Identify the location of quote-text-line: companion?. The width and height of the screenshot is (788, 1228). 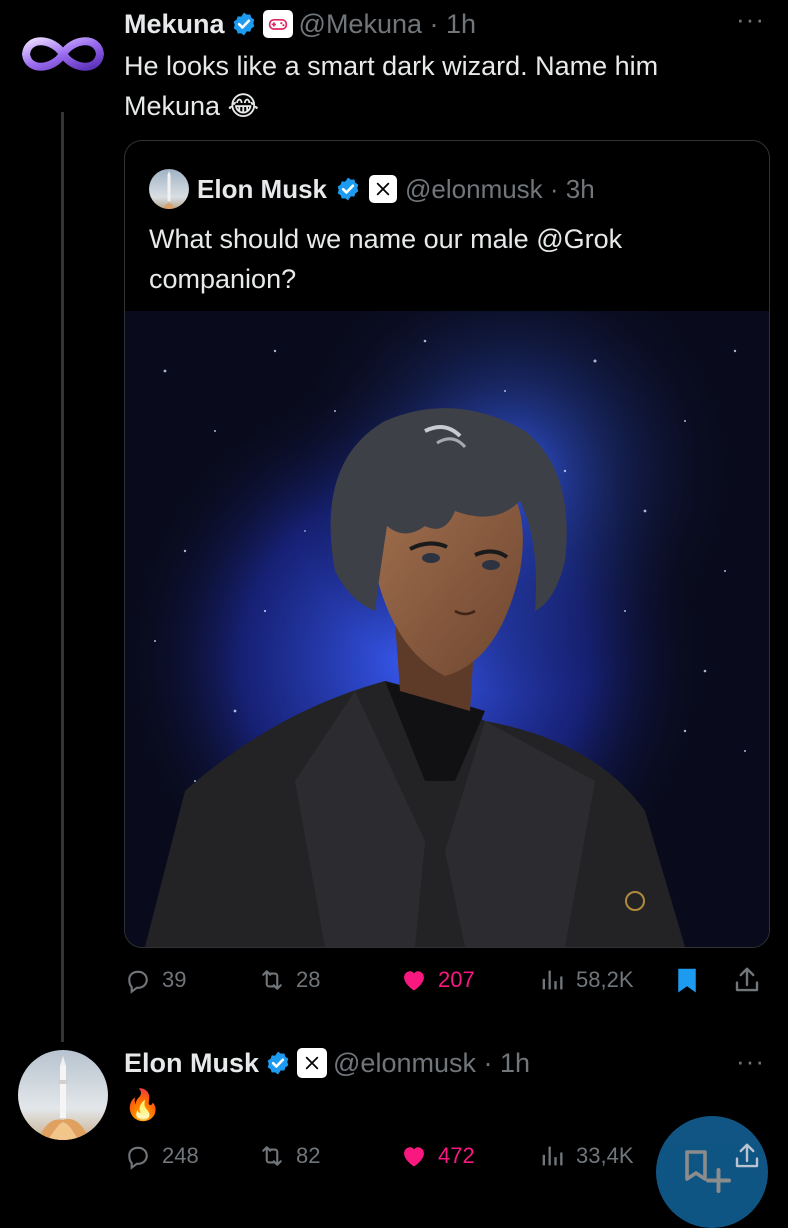
(223, 279).